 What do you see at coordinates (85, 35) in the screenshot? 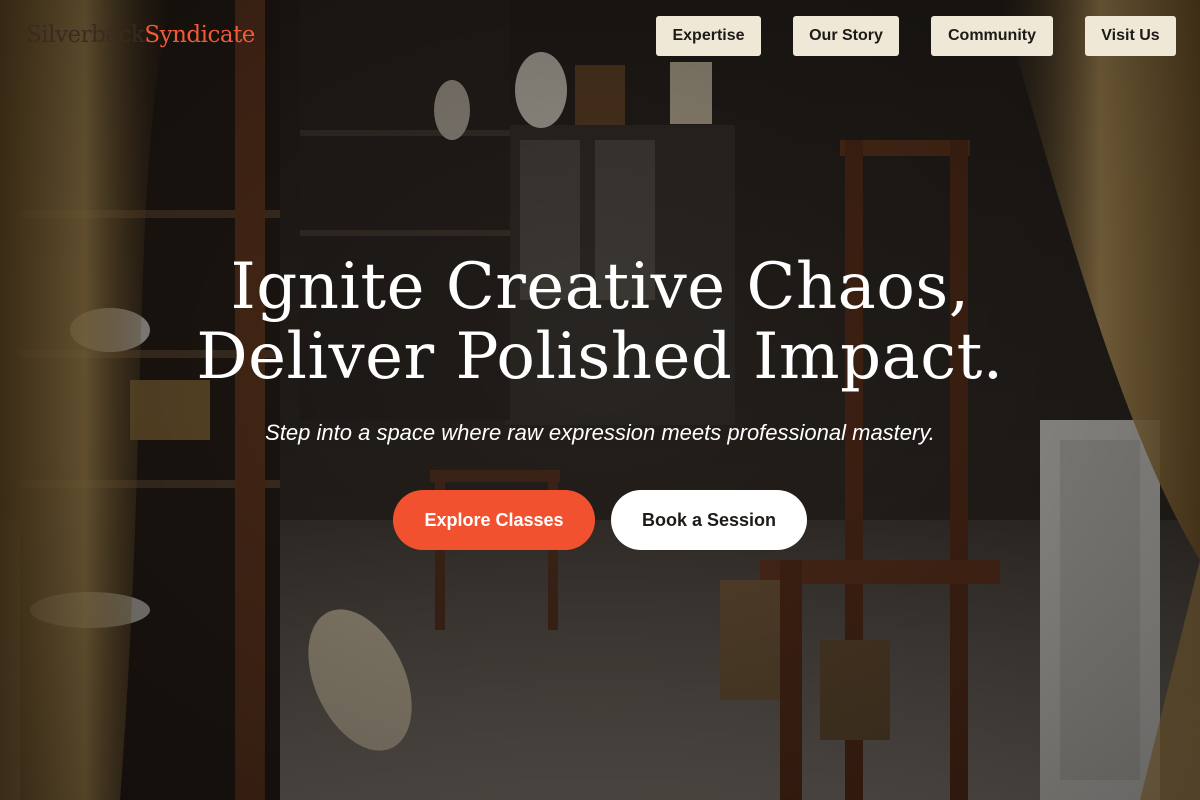
I see `brand-name-part1: Silverback` at bounding box center [85, 35].